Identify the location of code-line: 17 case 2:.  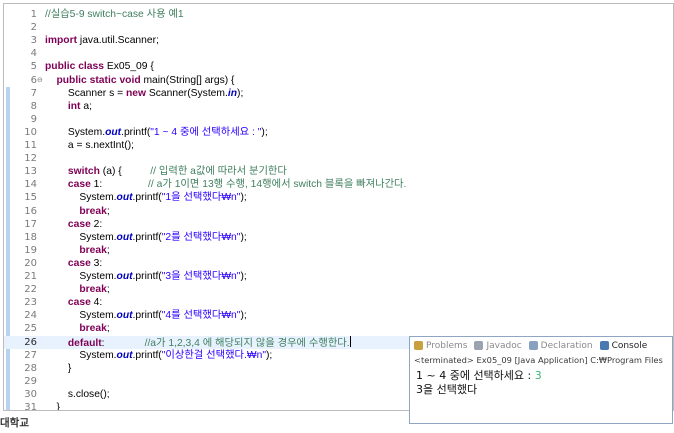
(338, 224).